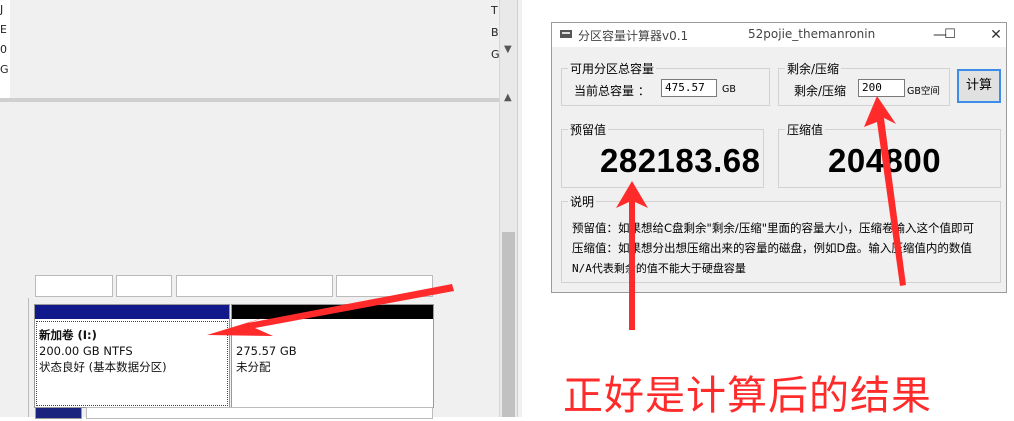 This screenshot has width=1014, height=421. What do you see at coordinates (885, 160) in the screenshot?
I see `compress-value: 204800` at bounding box center [885, 160].